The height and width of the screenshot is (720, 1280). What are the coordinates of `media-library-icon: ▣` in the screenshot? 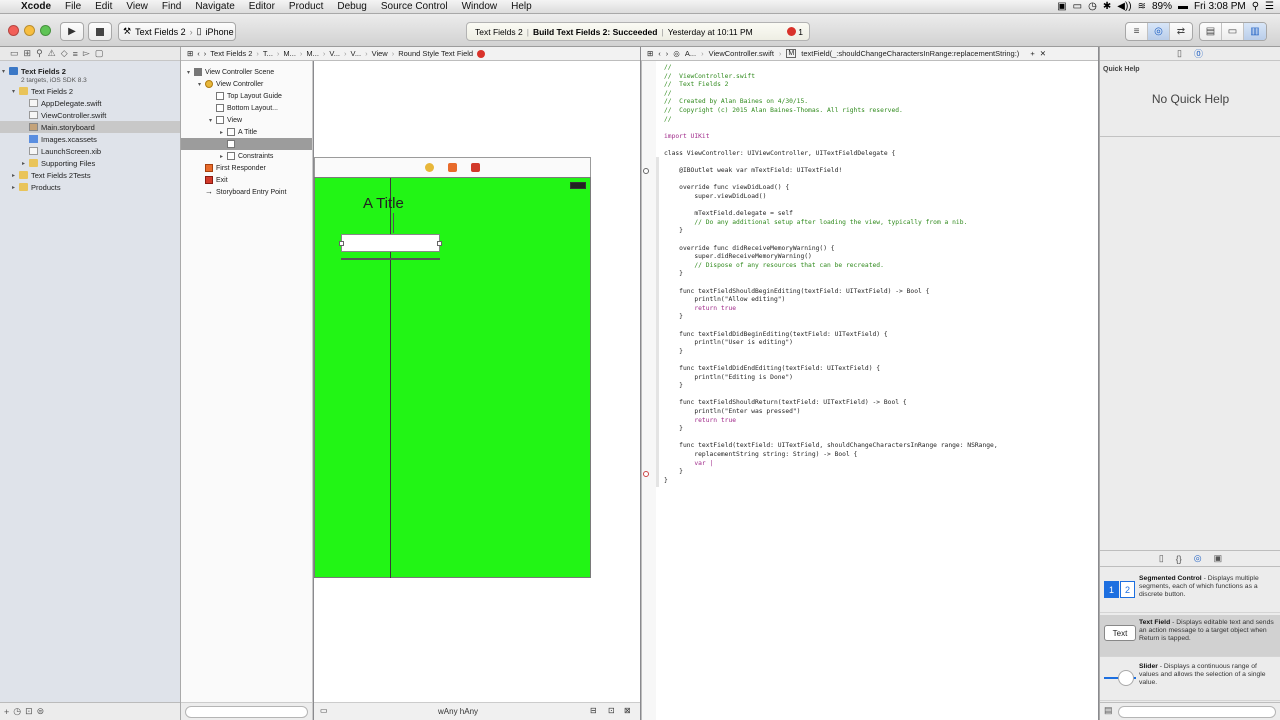 It's located at (1218, 558).